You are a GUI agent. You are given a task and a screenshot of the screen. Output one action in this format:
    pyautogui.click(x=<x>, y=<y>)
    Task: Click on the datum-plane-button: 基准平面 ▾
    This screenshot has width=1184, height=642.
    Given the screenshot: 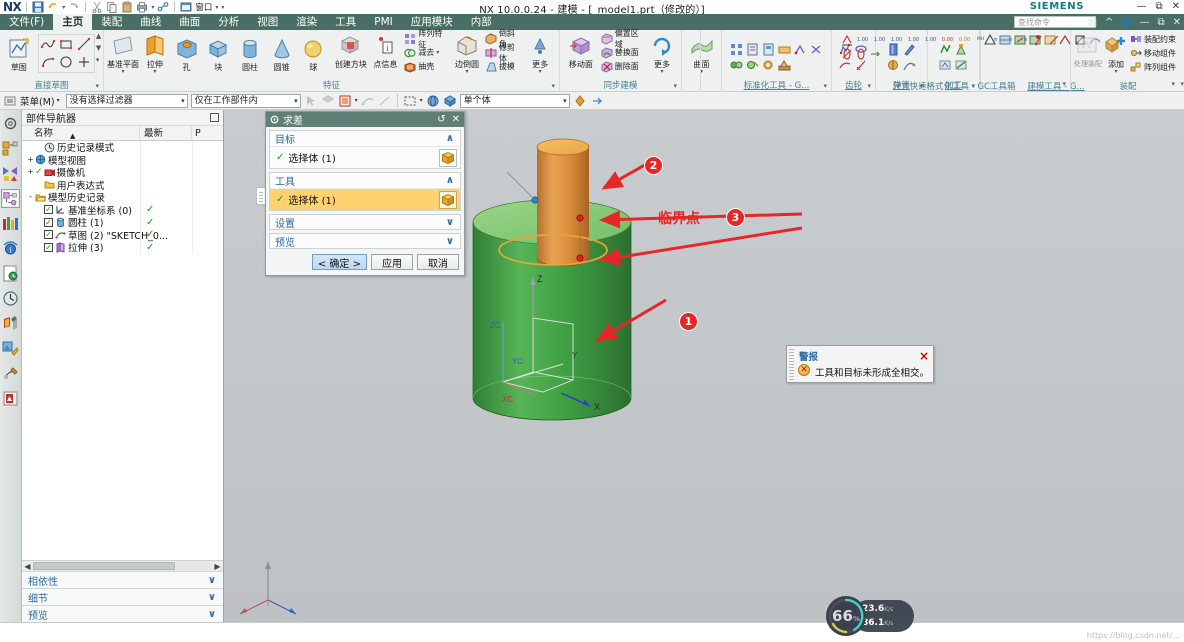 What is the action you would take?
    pyautogui.click(x=123, y=53)
    